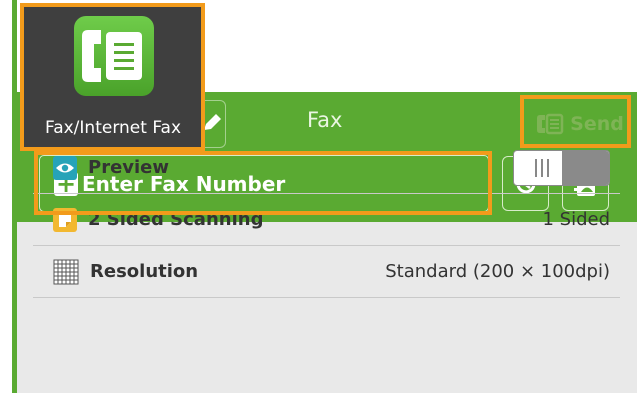 This screenshot has width=637, height=393. What do you see at coordinates (542, 168) in the screenshot?
I see `toggle-grip` at bounding box center [542, 168].